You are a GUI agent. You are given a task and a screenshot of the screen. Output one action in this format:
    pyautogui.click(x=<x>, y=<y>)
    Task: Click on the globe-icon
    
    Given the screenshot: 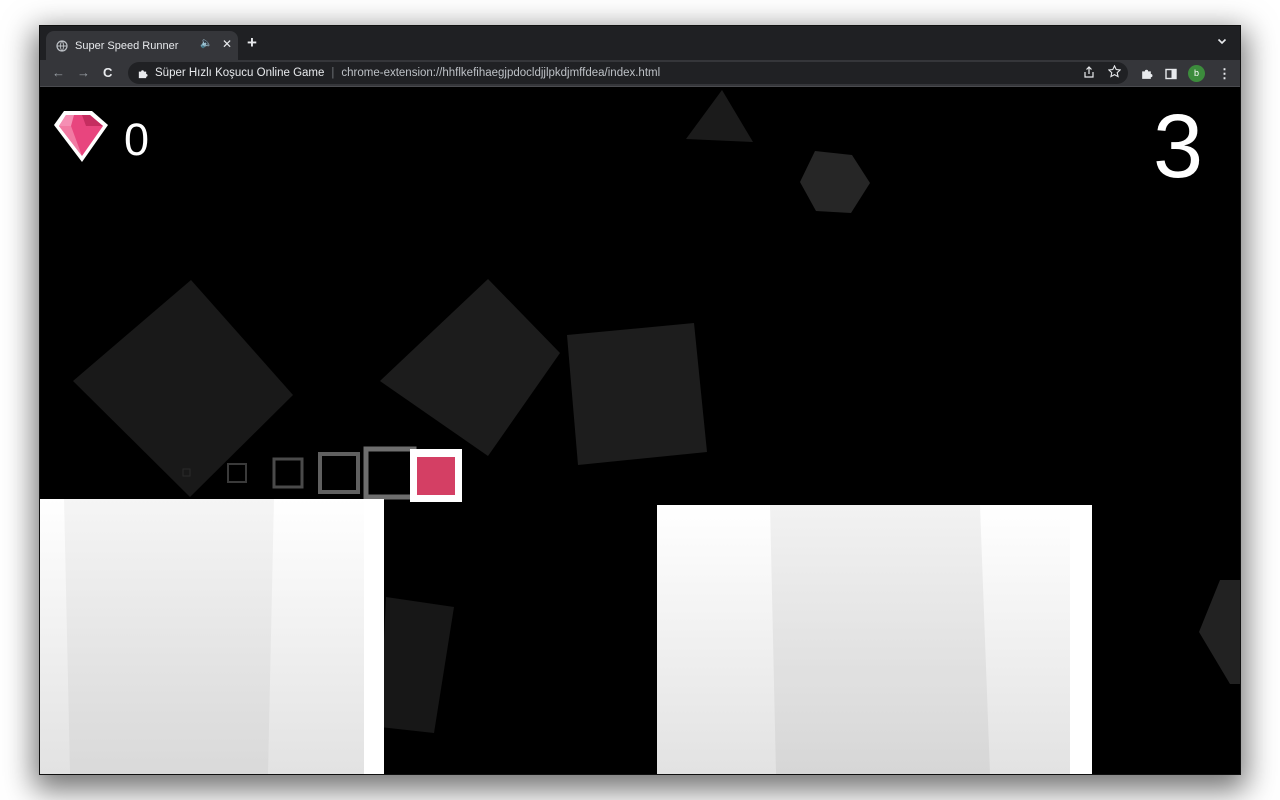 What is the action you would take?
    pyautogui.click(x=62, y=45)
    